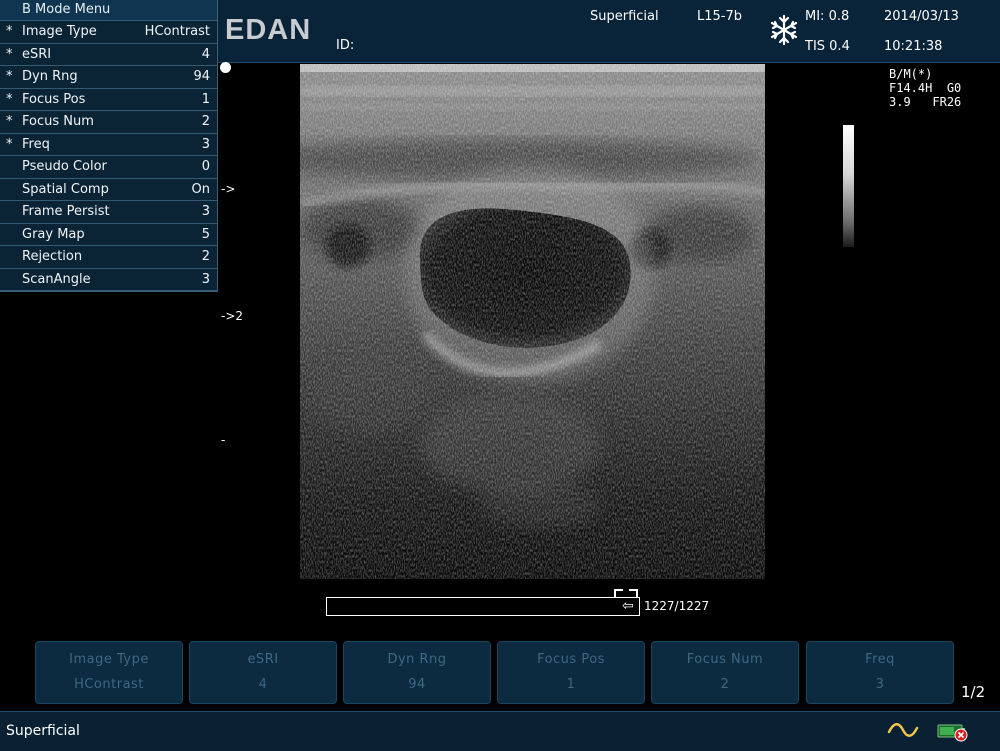 This screenshot has height=751, width=1000. Describe the element at coordinates (263, 684) in the screenshot. I see `softkey-value: 4` at that location.